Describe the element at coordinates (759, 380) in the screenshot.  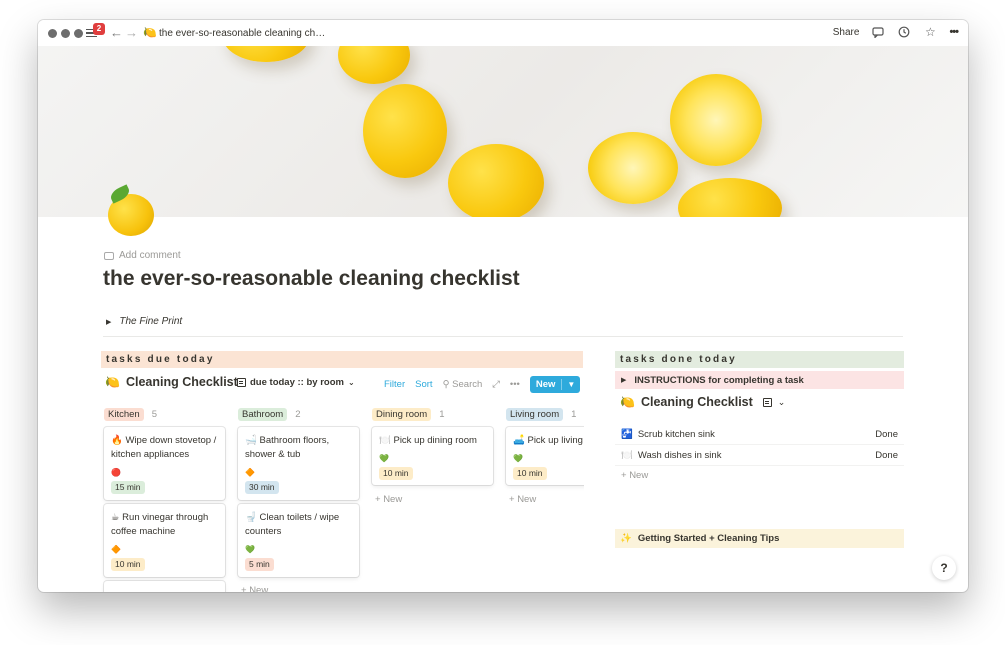
I see `instructions-toggle: ▶ INSTRUCTIONS for completing a task` at that location.